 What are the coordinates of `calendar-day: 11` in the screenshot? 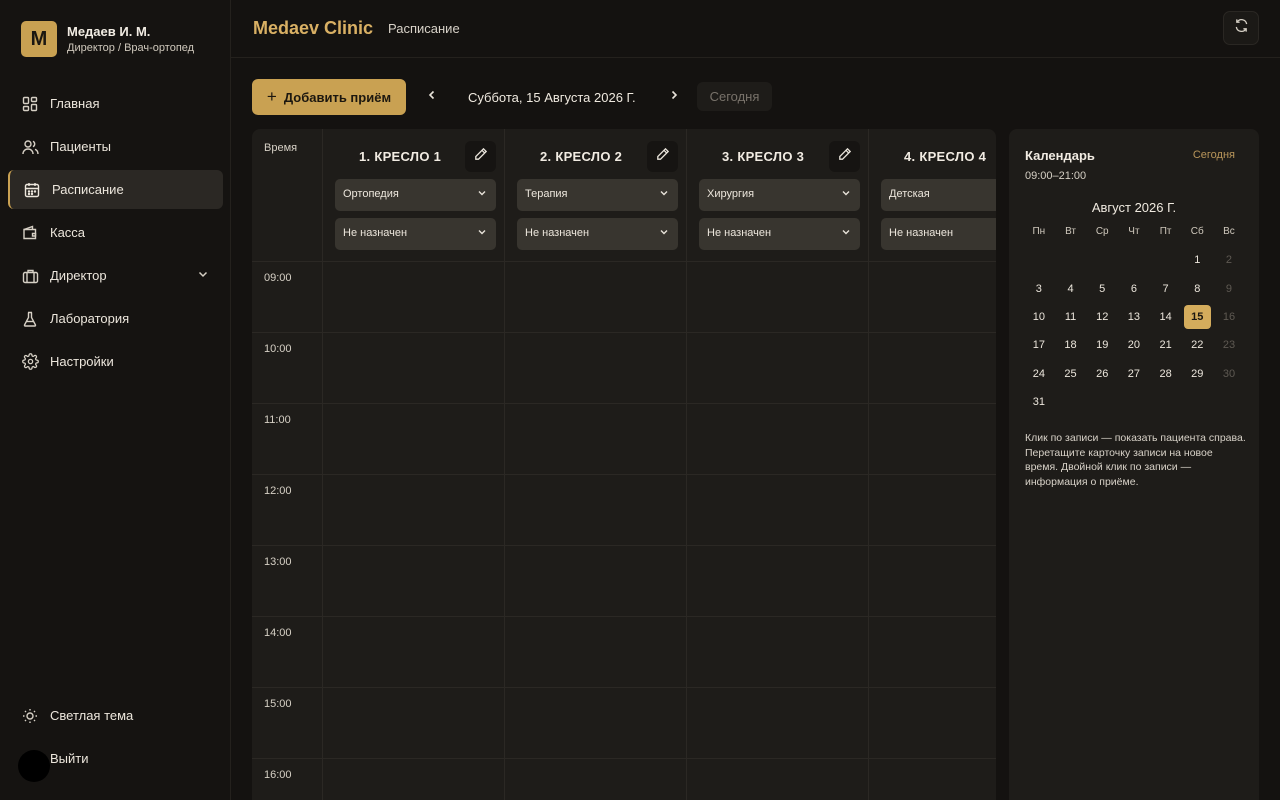 It's located at (1071, 317).